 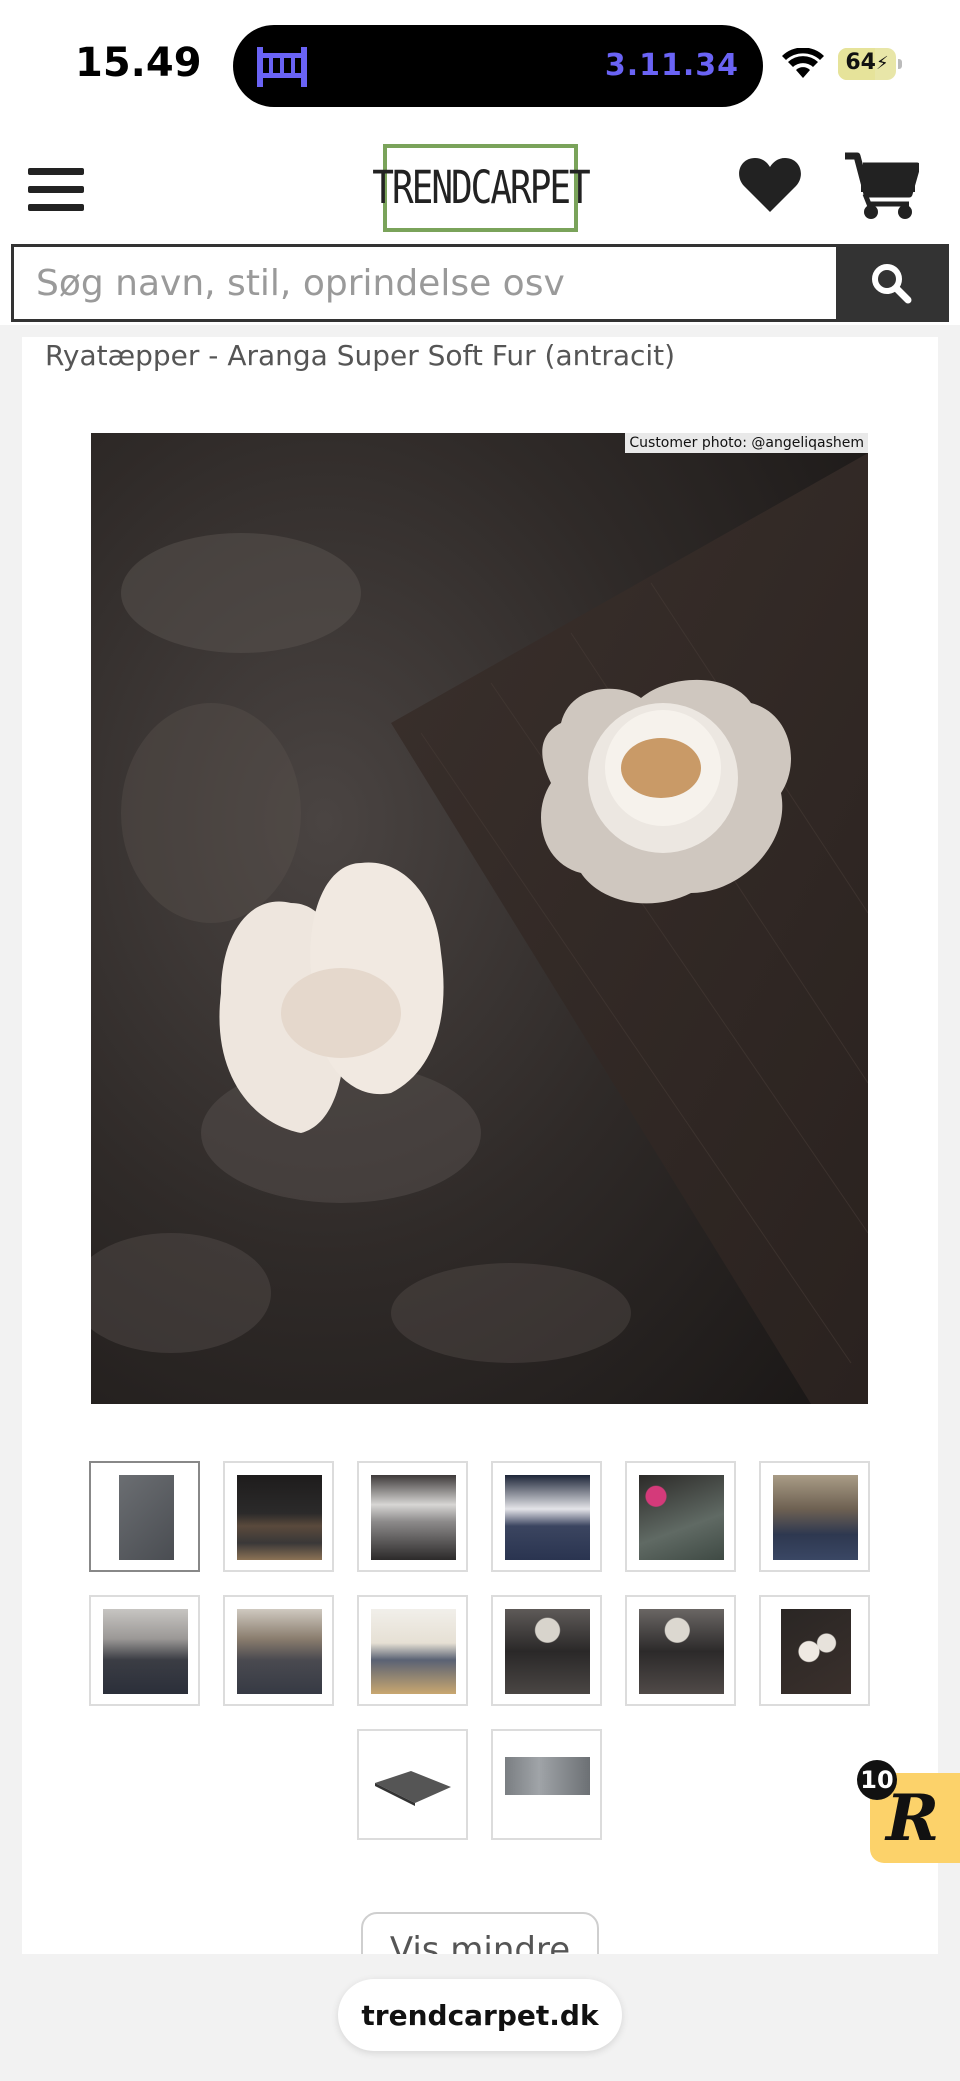 I want to click on logo-text: TRENDCARPET, so click(x=481, y=188).